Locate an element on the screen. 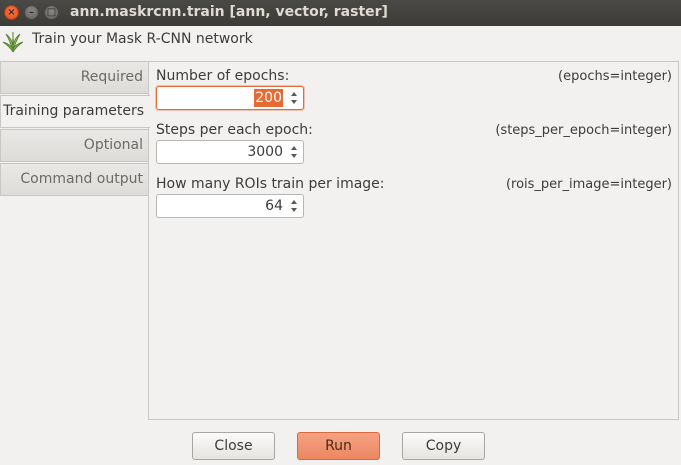 The height and width of the screenshot is (465, 681). maximize-icon: □ is located at coordinates (51, 12).